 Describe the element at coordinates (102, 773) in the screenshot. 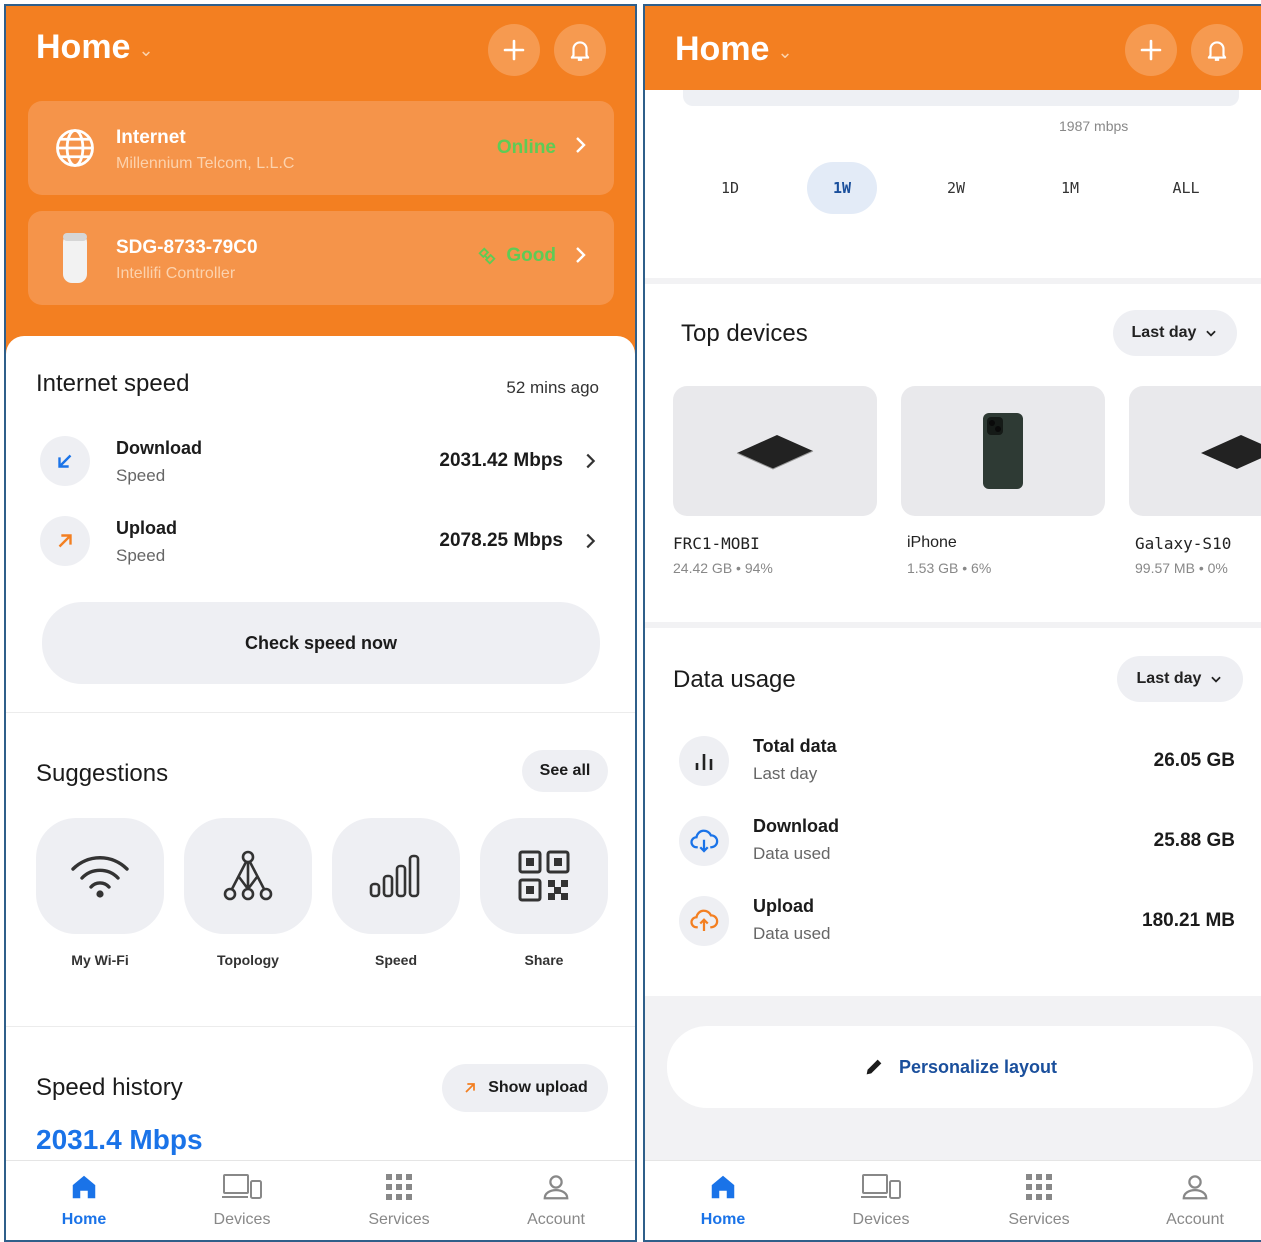

I see `suggestions-title: Suggestions` at that location.